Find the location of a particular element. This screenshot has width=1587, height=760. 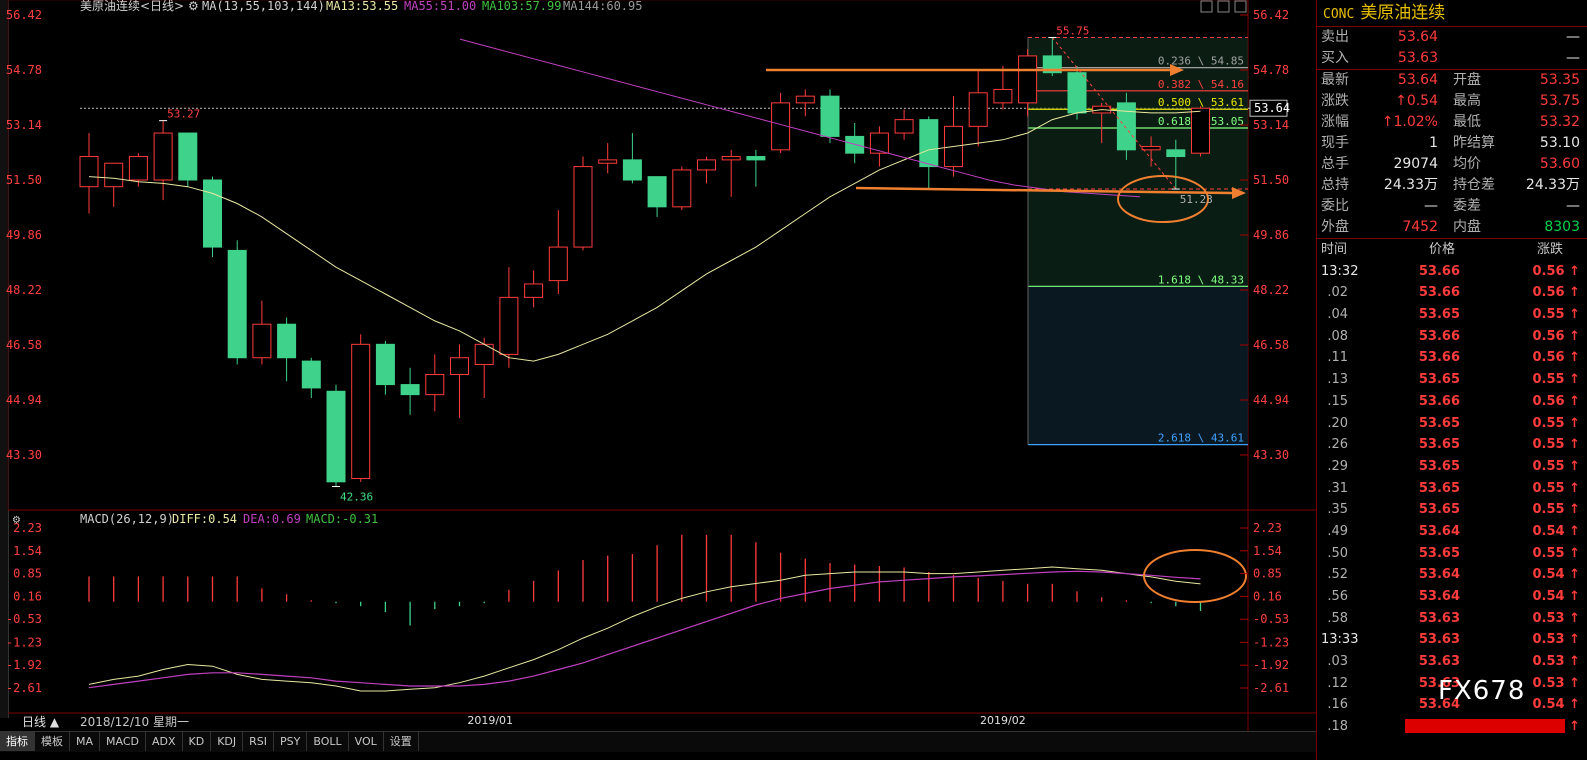

period-selector: 日线 ▲ is located at coordinates (40, 722).